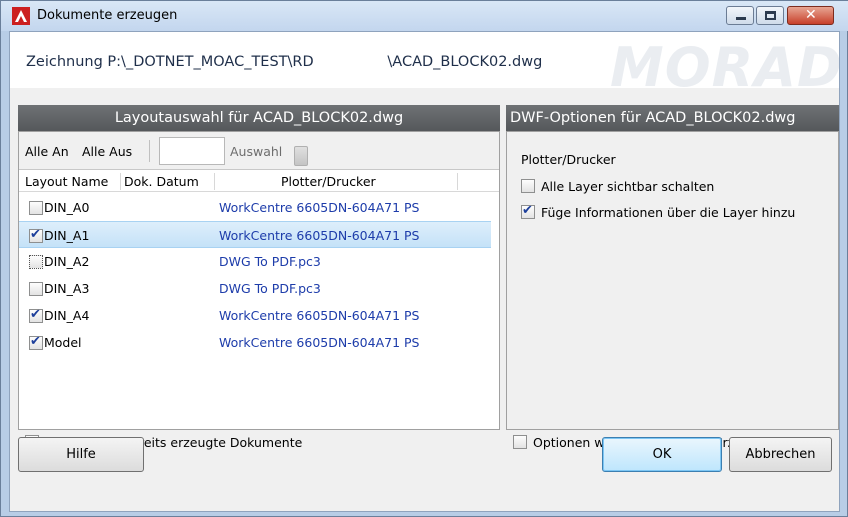 The image size is (848, 517). What do you see at coordinates (568, 159) in the screenshot?
I see `plotter-label: Plotter/Drucker` at bounding box center [568, 159].